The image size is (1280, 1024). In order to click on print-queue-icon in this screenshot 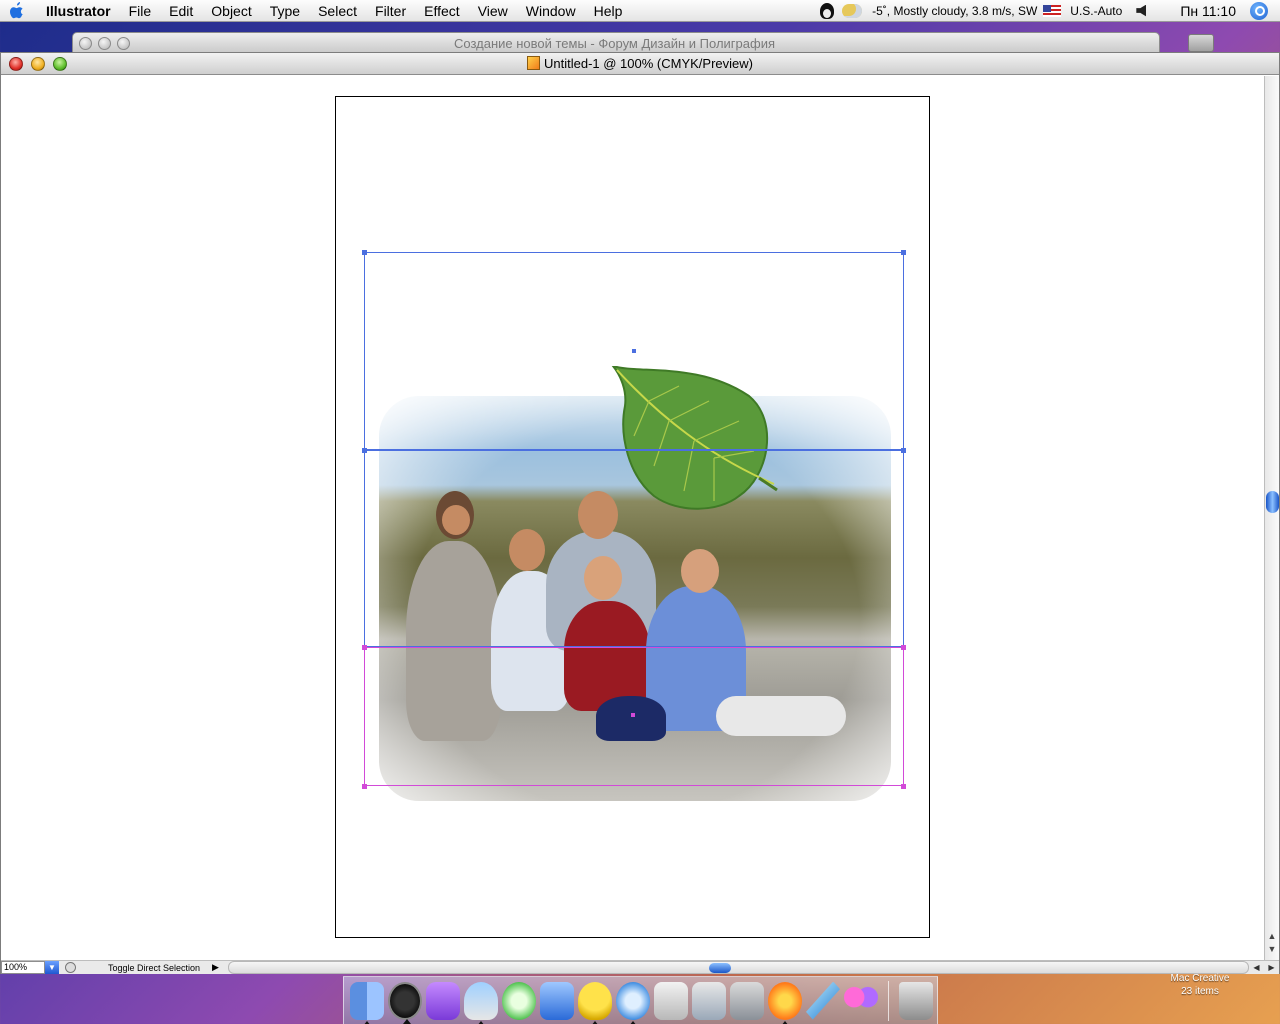, I will do `click(747, 1000)`.